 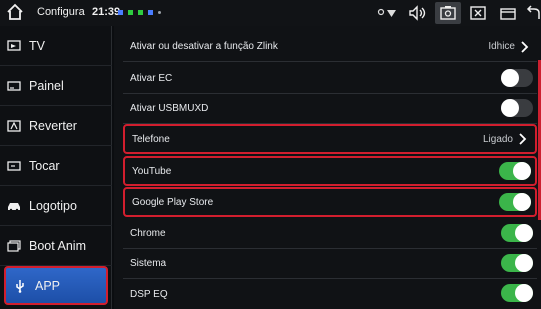 I want to click on sidebar-item-tocar: Tocar, so click(x=56, y=166).